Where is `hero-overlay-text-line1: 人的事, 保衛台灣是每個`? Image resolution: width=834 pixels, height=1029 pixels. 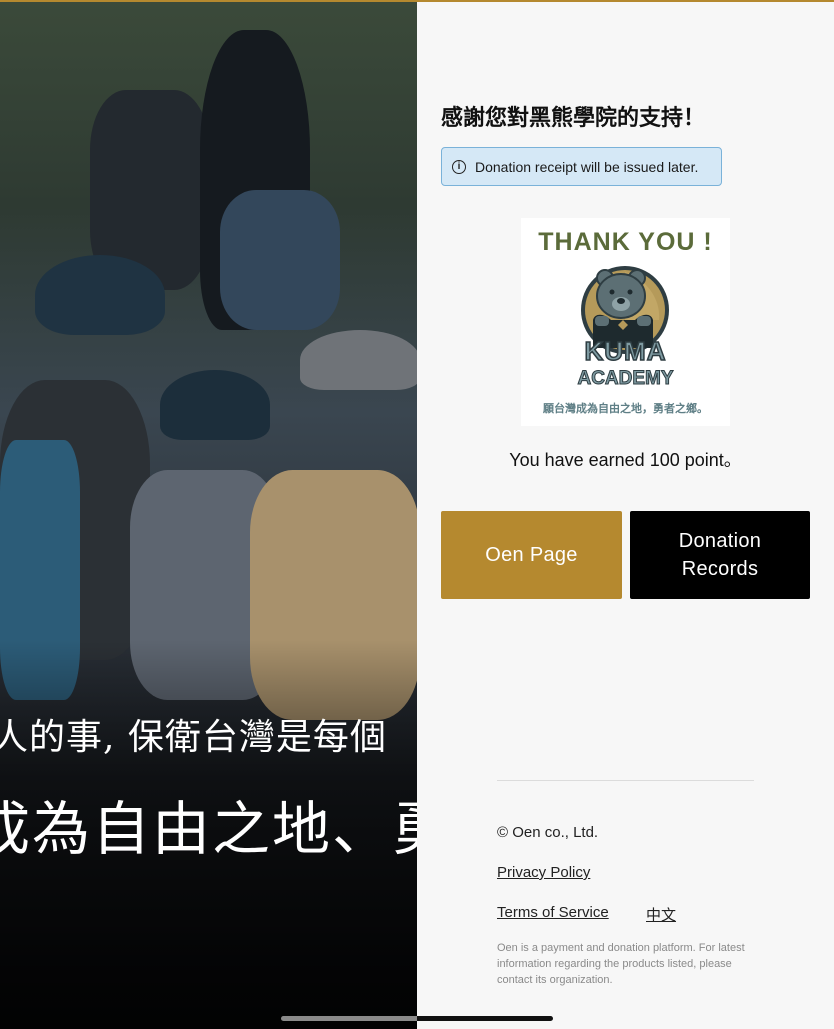
hero-overlay-text-line1: 人的事, 保衛台灣是每個 is located at coordinates (193, 737).